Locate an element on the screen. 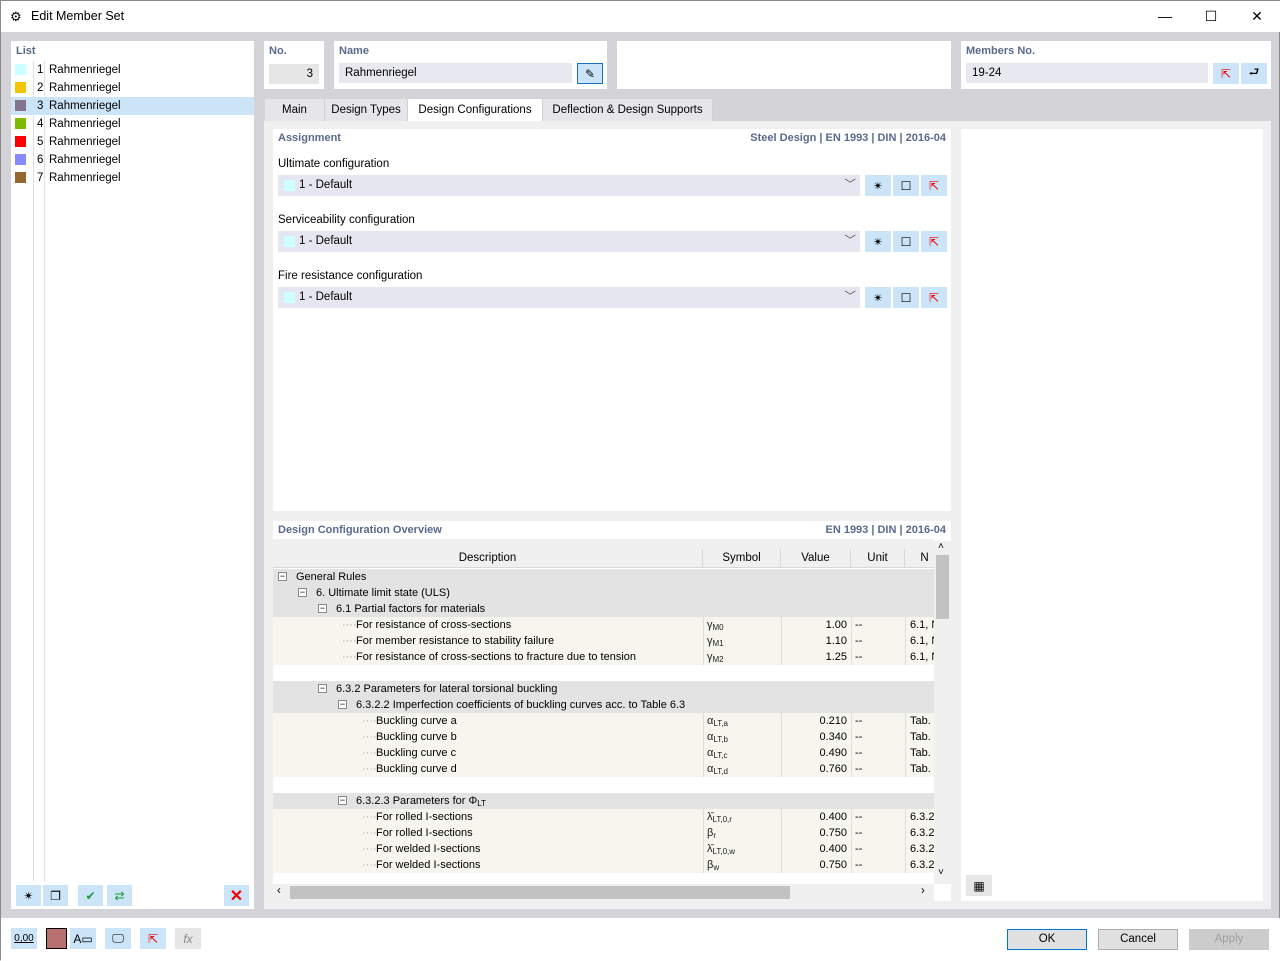  members-field: 19-24 is located at coordinates (1087, 73).